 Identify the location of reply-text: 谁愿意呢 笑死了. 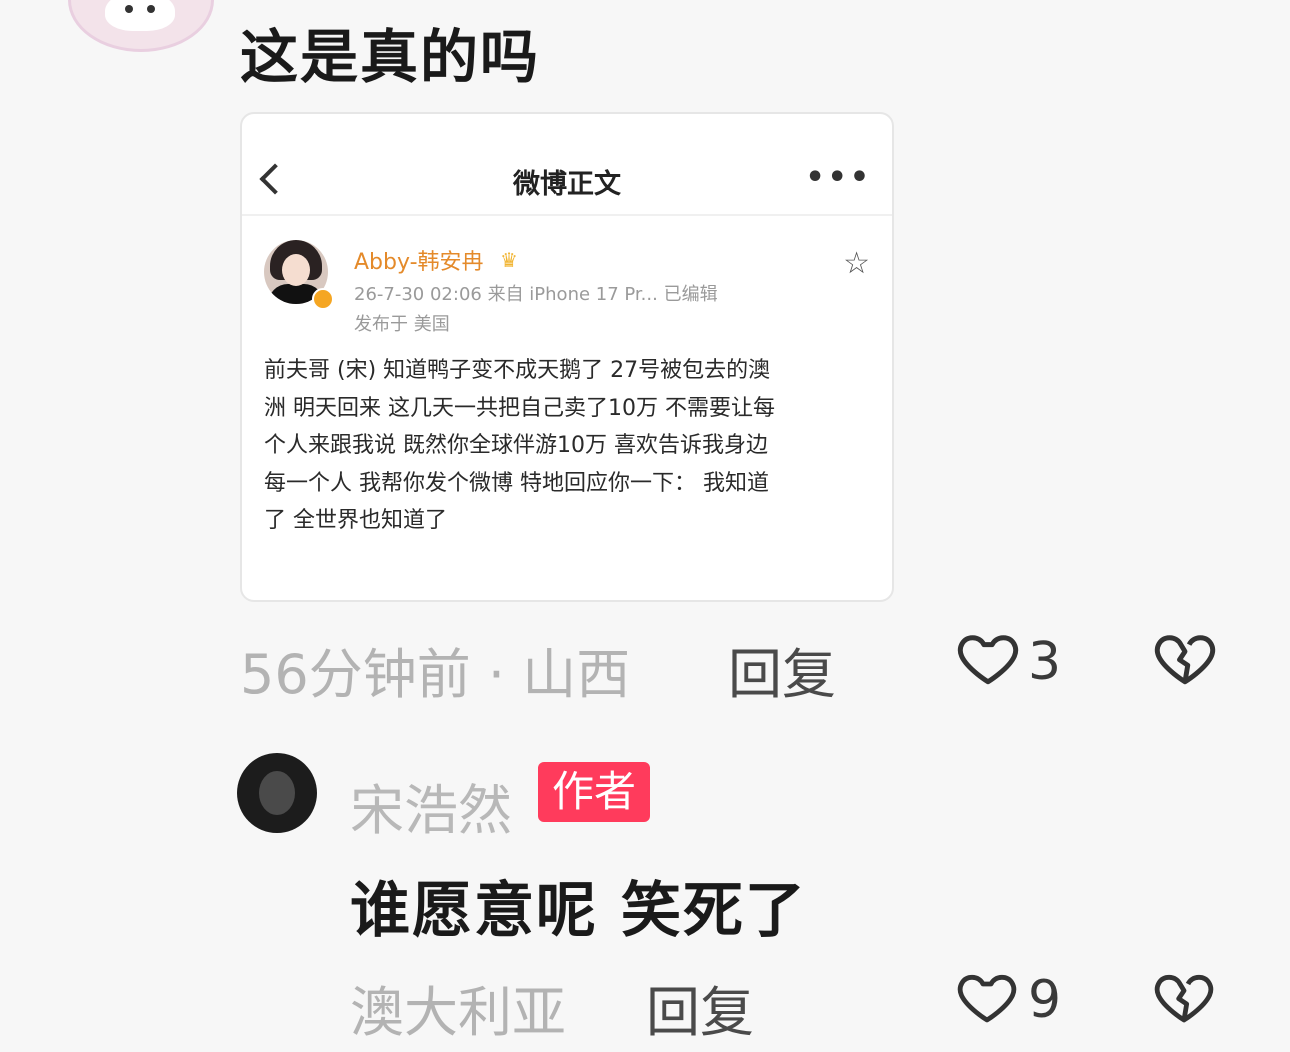
(578, 911).